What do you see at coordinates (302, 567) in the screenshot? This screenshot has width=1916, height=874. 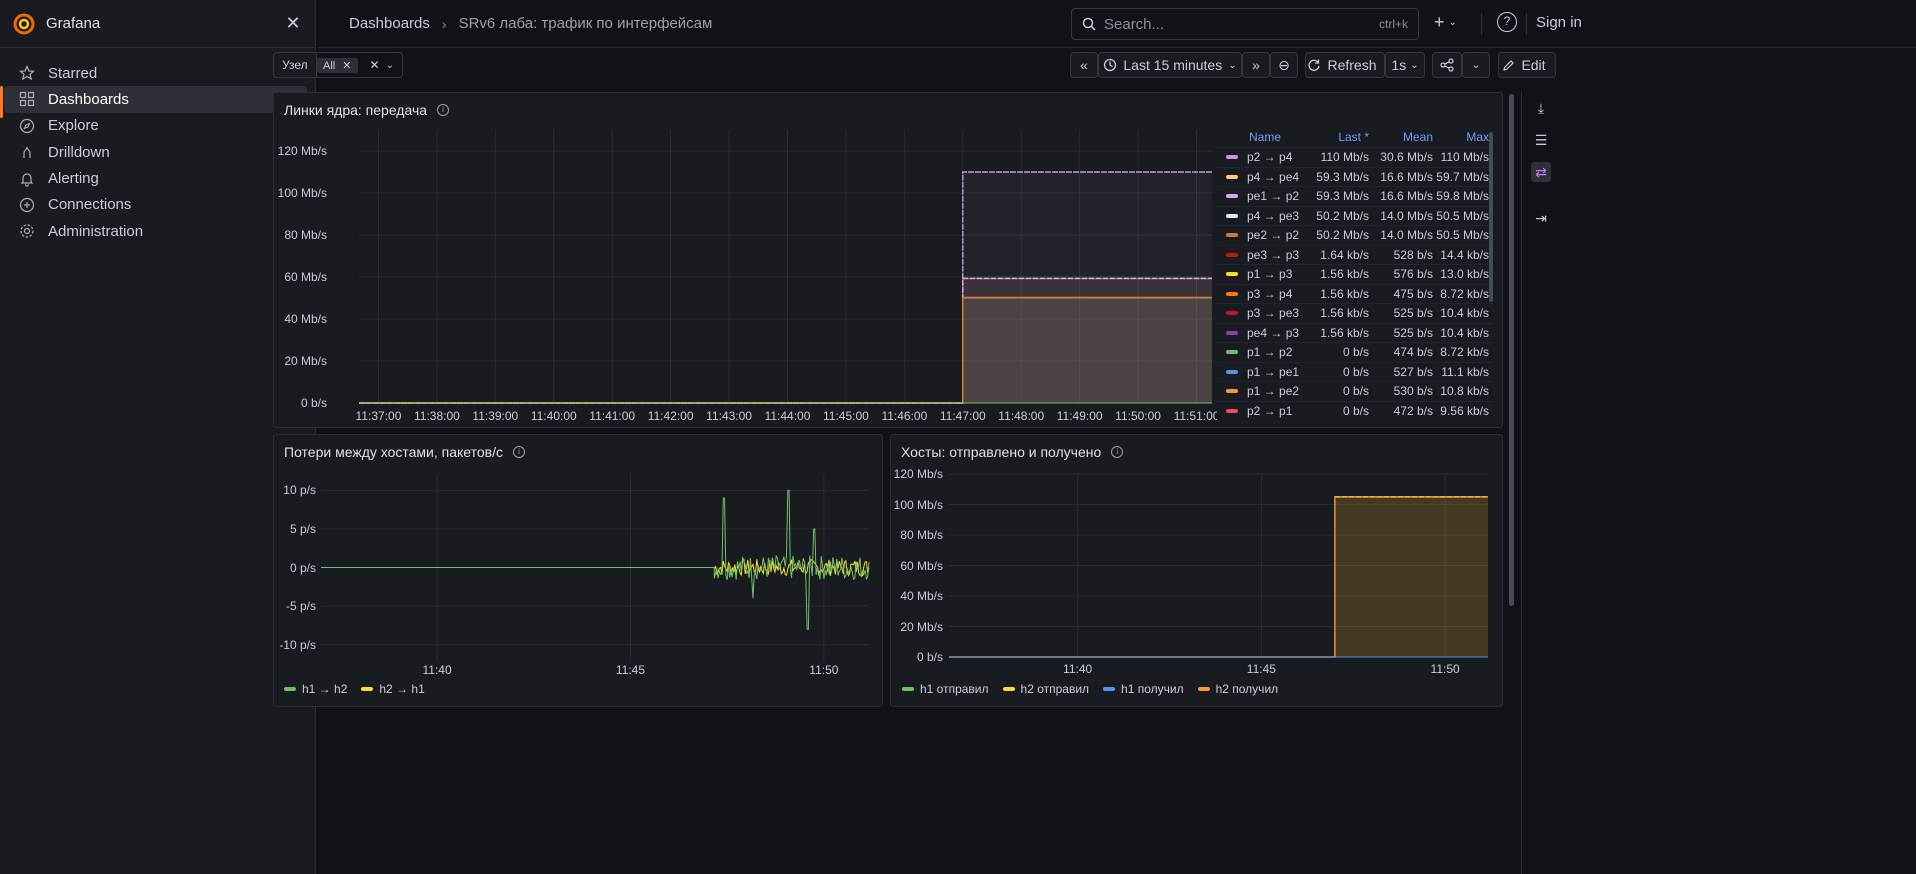 I see `y-tick-label: 0 p/s` at bounding box center [302, 567].